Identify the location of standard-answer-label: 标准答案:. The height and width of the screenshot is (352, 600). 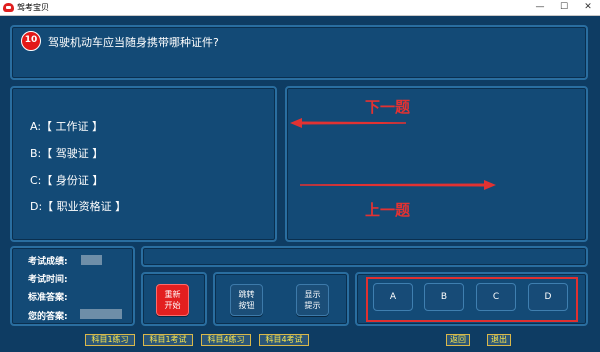
(48, 298).